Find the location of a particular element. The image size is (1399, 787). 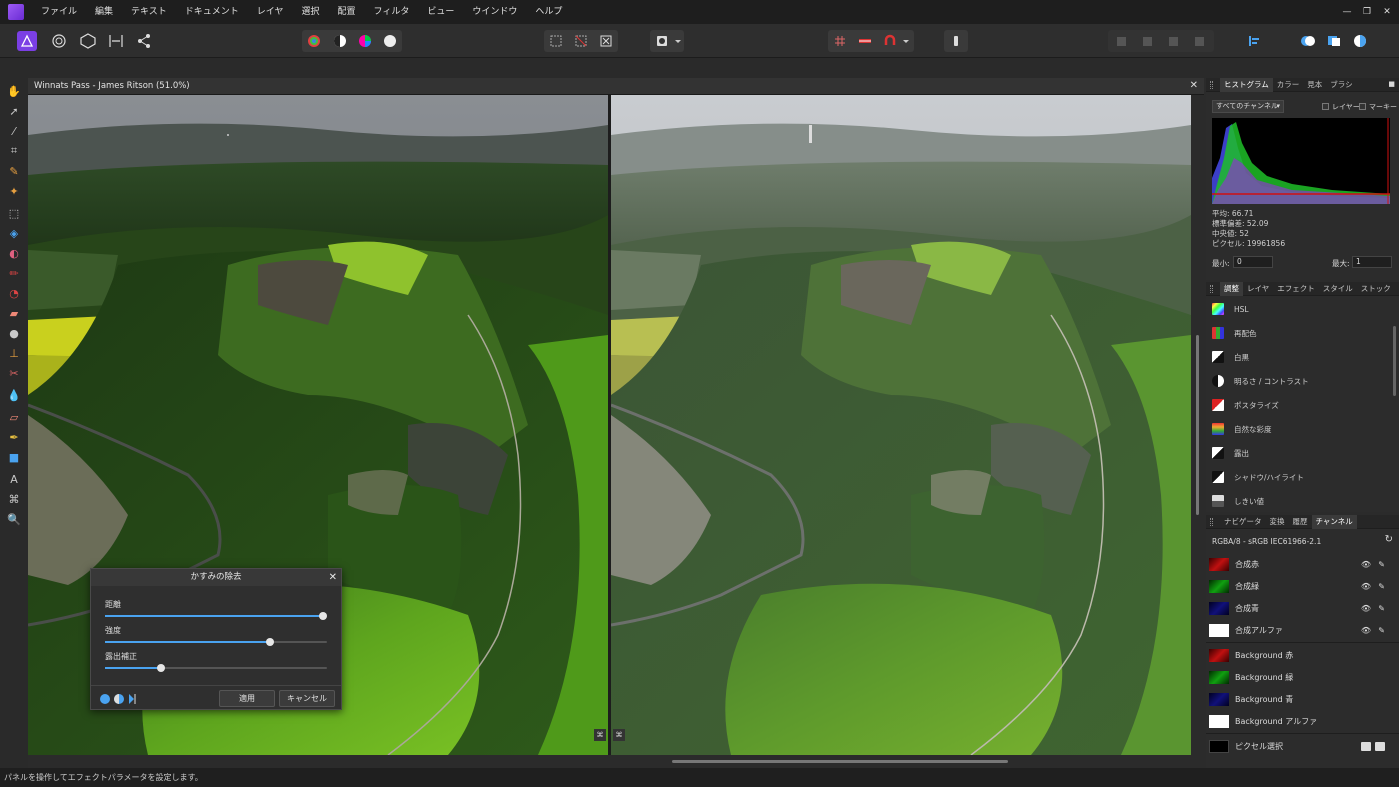

tab-transform: 変換 is located at coordinates (1277, 522).